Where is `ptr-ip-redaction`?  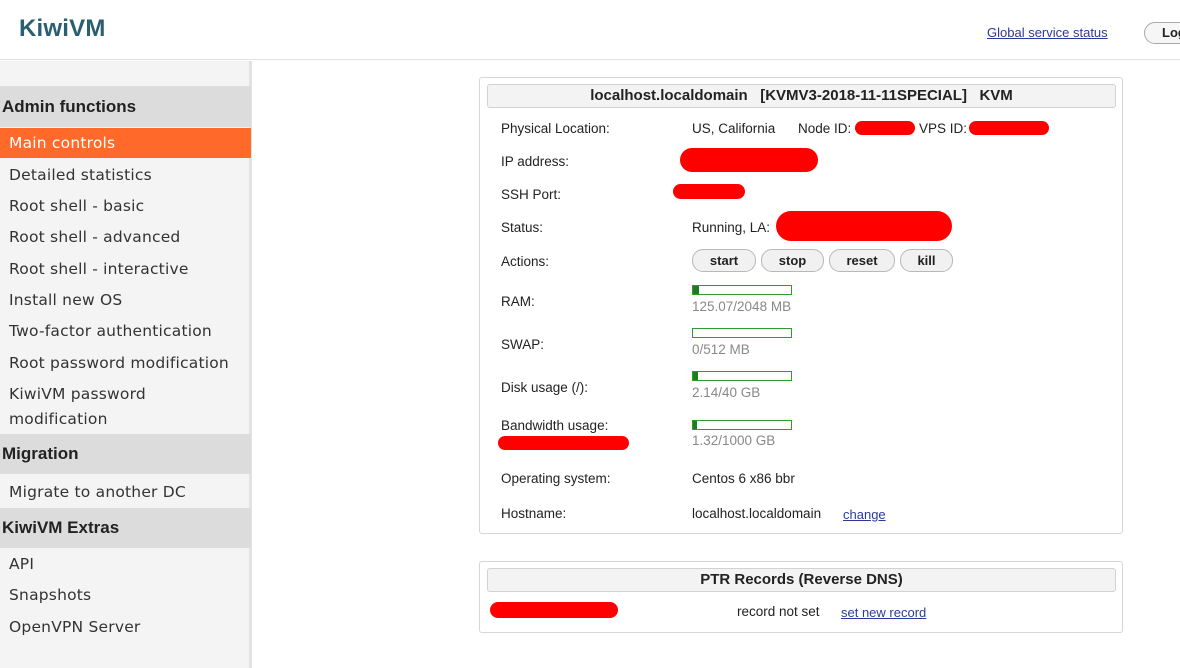
ptr-ip-redaction is located at coordinates (554, 610).